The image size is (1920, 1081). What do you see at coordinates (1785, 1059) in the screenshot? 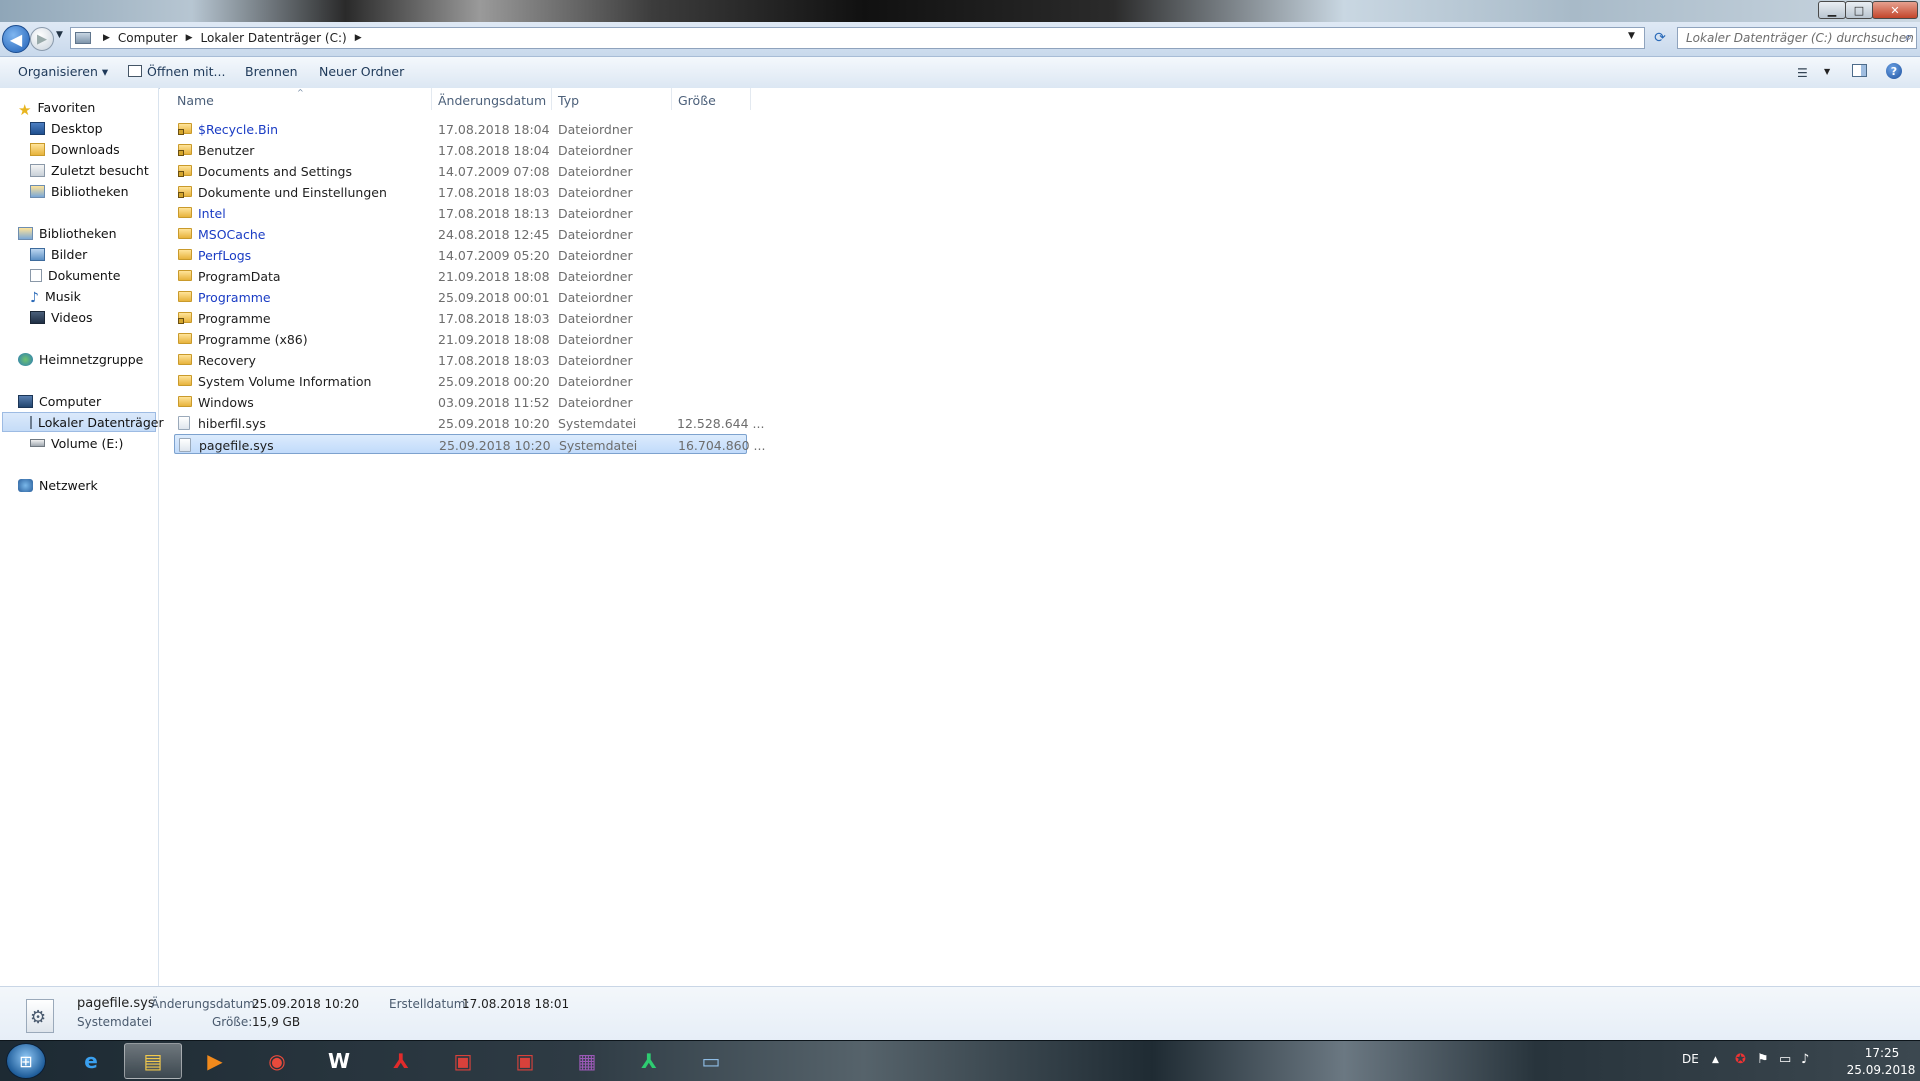
I see `network-tray-icon: ▭` at bounding box center [1785, 1059].